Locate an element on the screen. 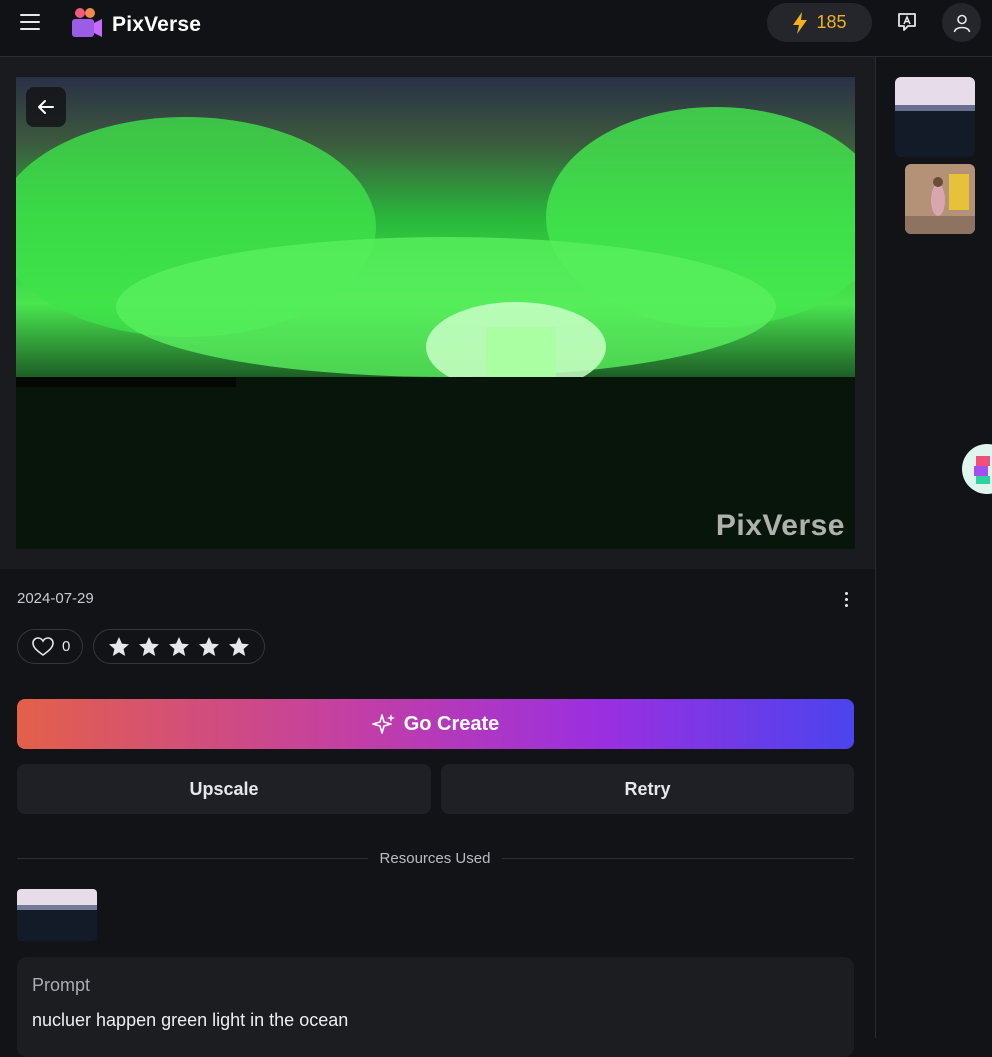 Image resolution: width=992 pixels, height=1057 pixels. feedback-button is located at coordinates (907, 22).